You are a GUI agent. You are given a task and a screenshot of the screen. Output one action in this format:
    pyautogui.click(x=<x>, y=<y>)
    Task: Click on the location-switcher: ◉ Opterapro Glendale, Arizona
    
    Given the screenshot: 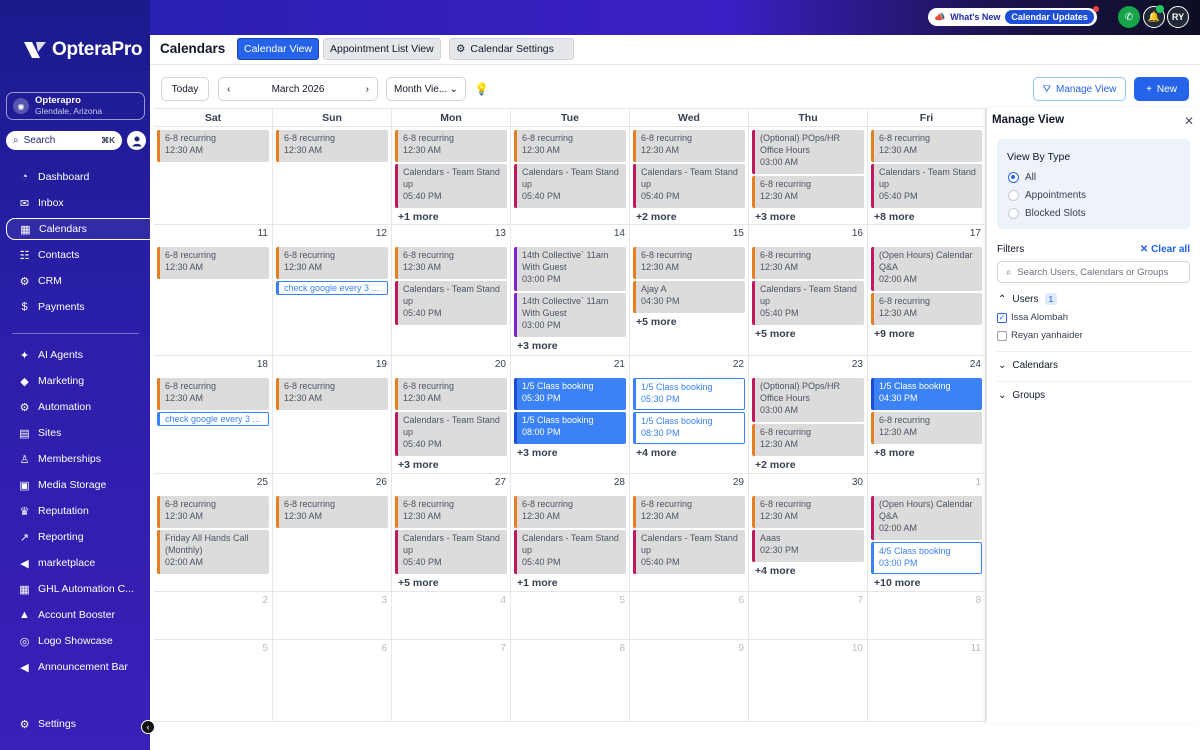 What is the action you would take?
    pyautogui.click(x=75, y=106)
    